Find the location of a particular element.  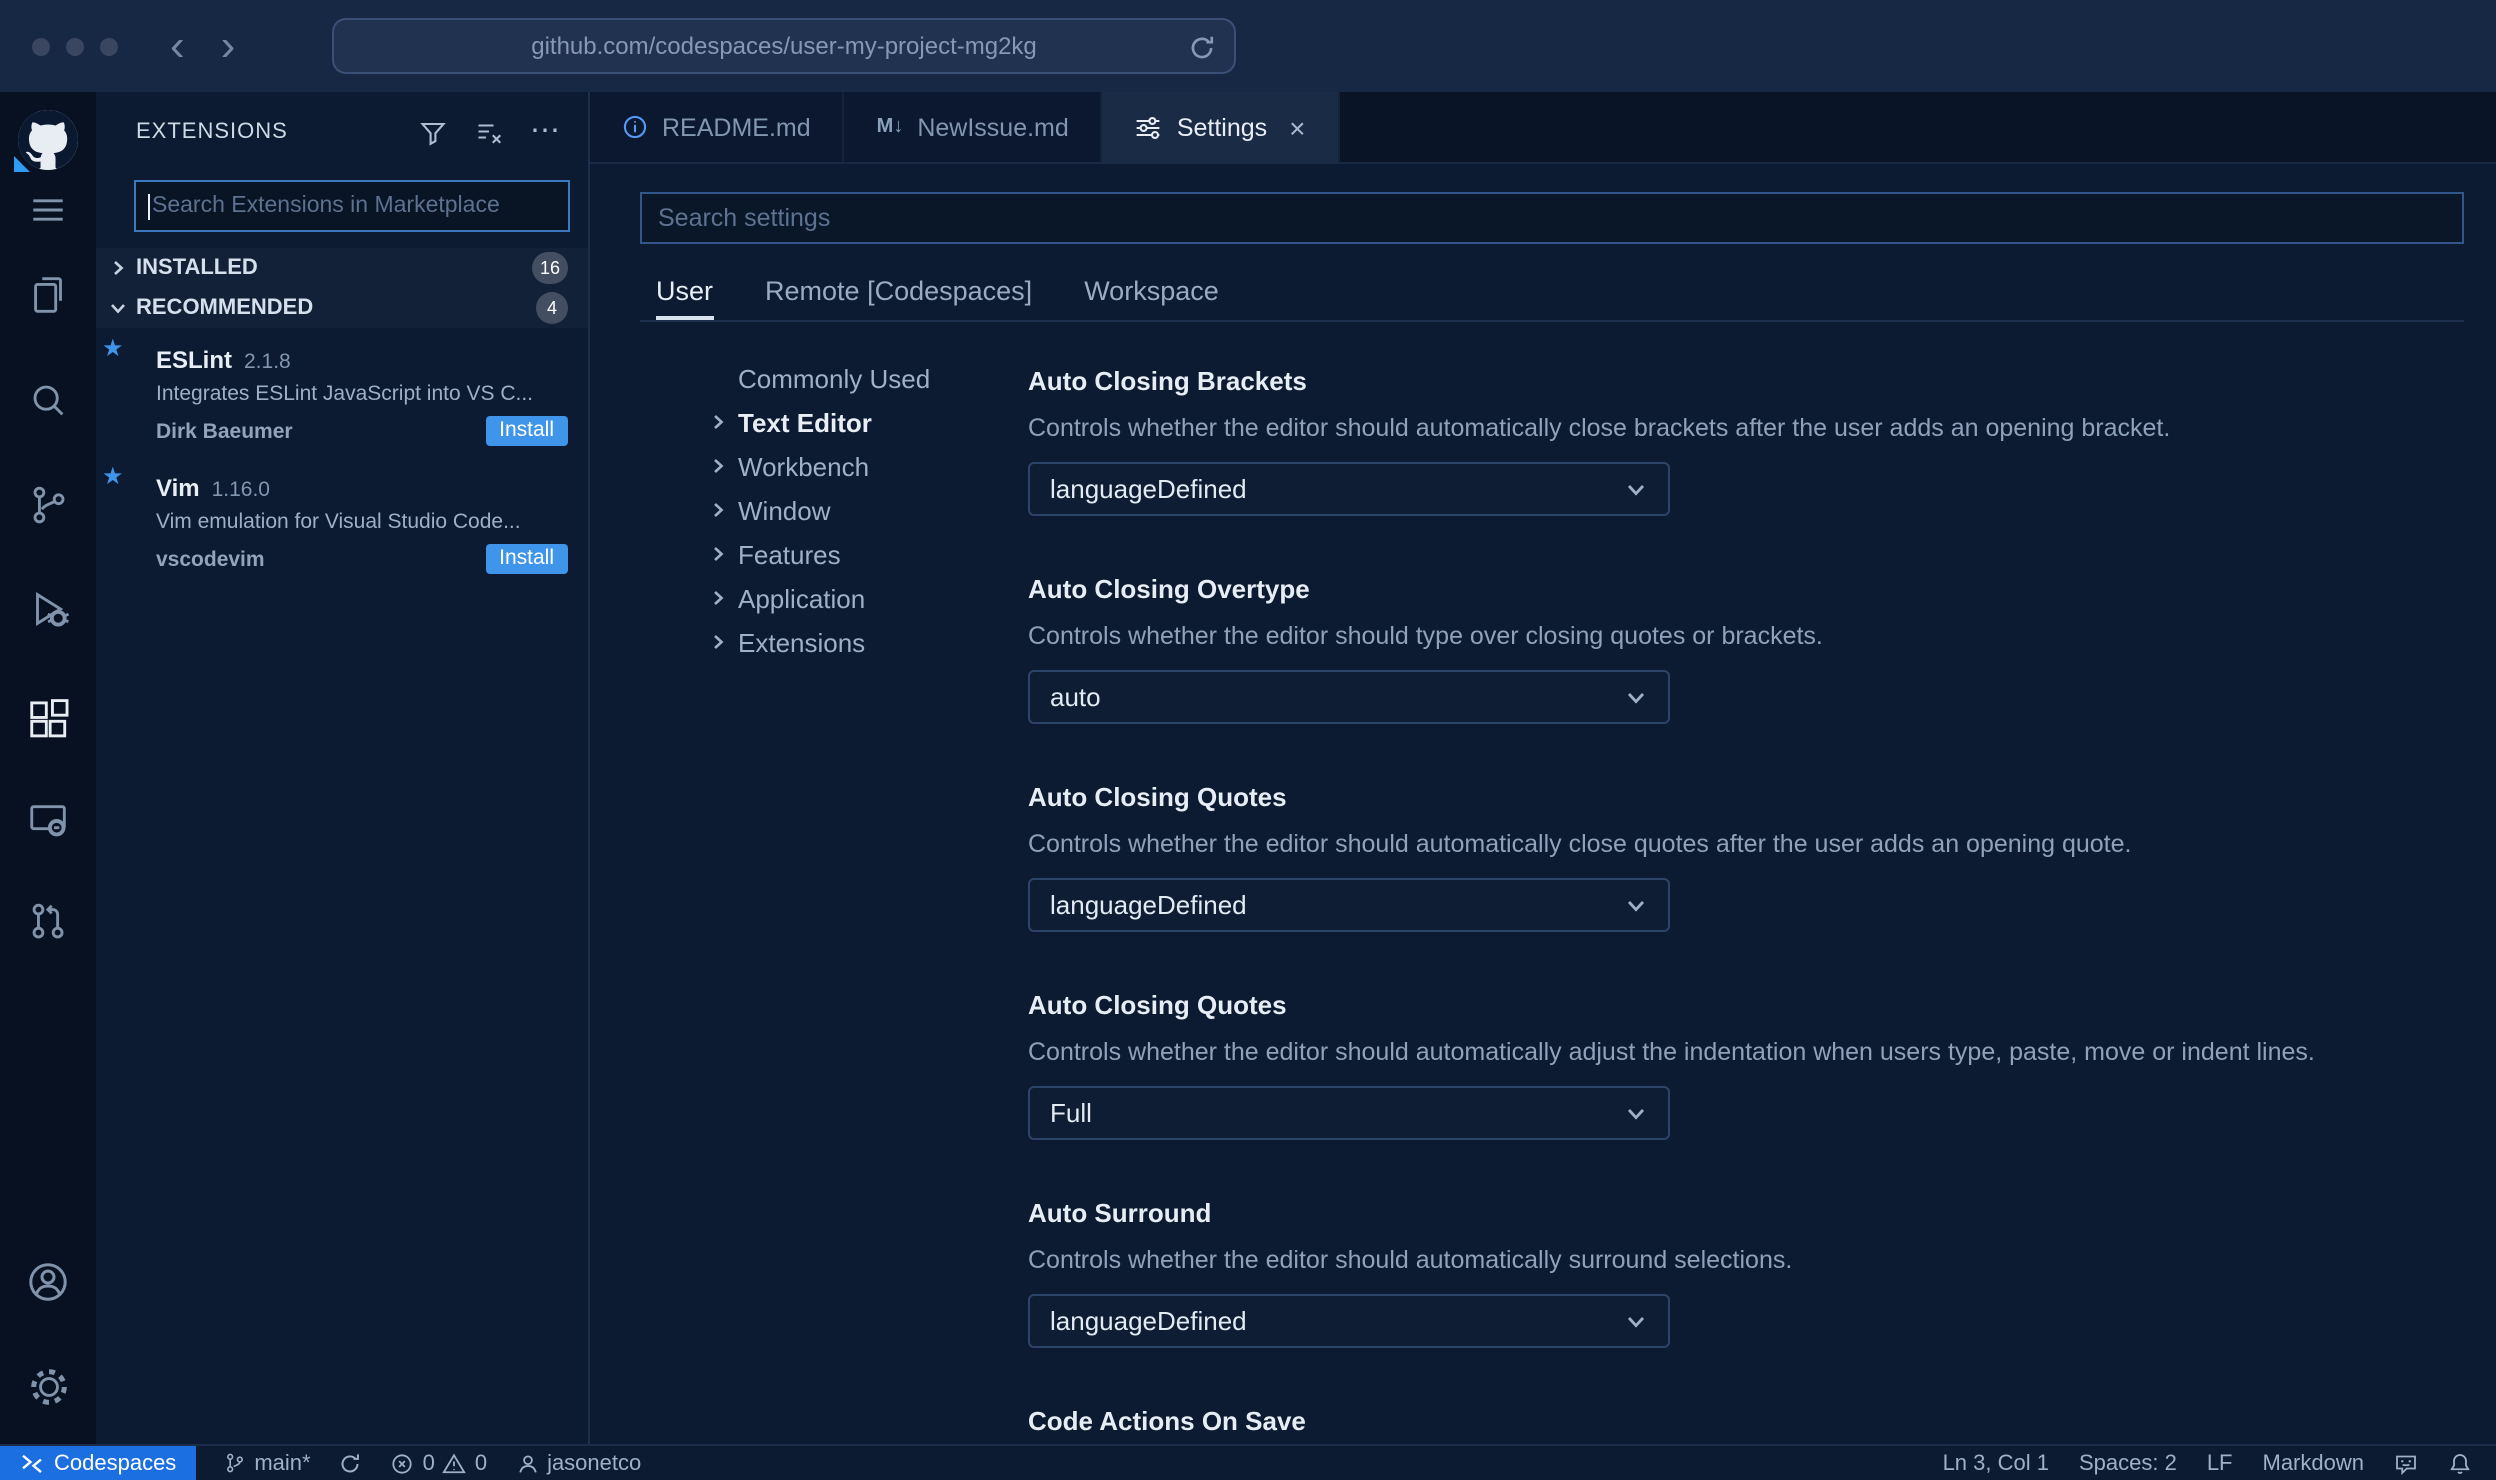

extension-version: 2.1.8 is located at coordinates (267, 362).